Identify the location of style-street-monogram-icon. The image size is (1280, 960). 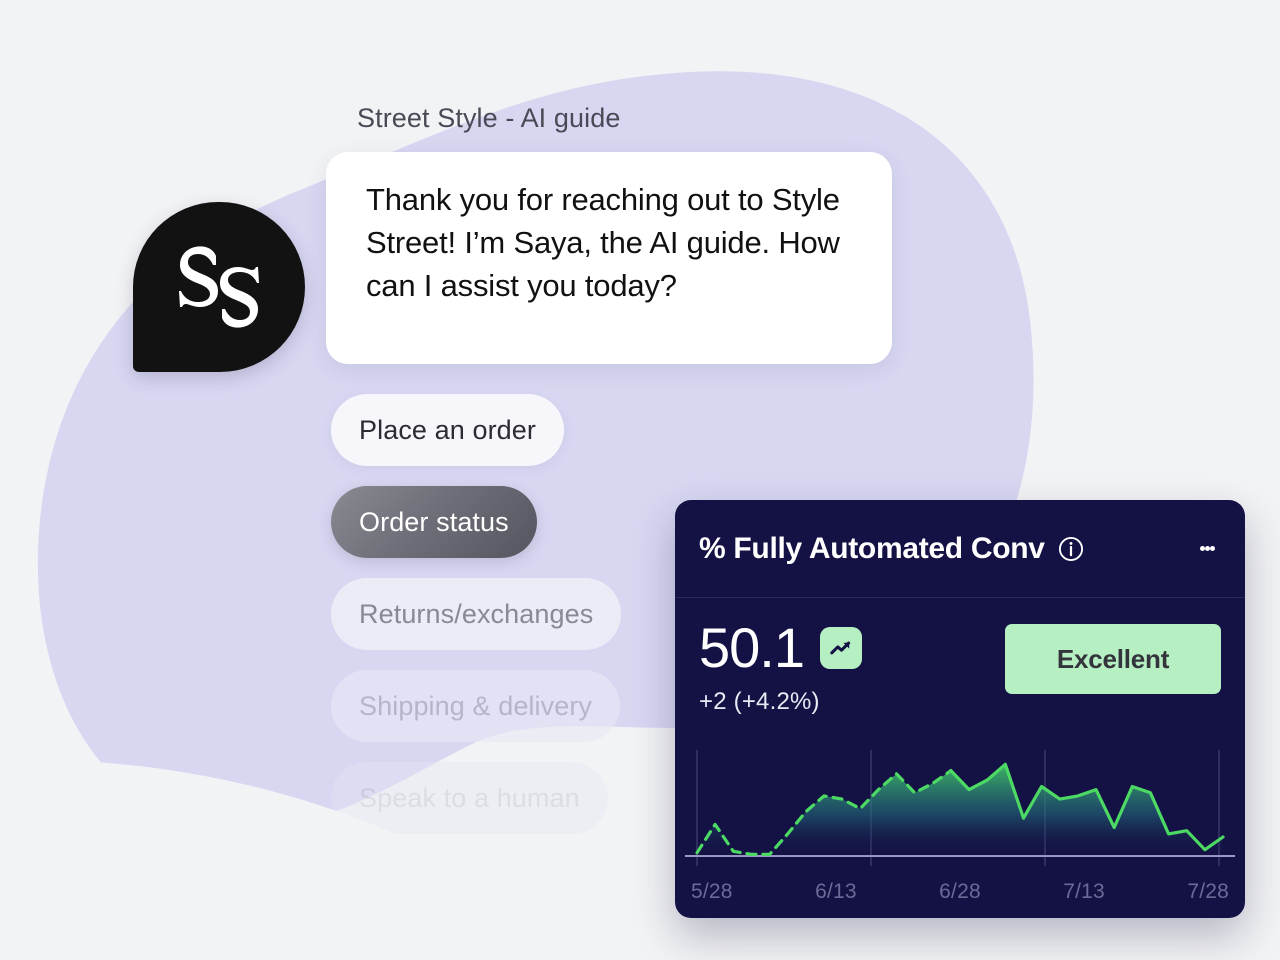
(219, 287).